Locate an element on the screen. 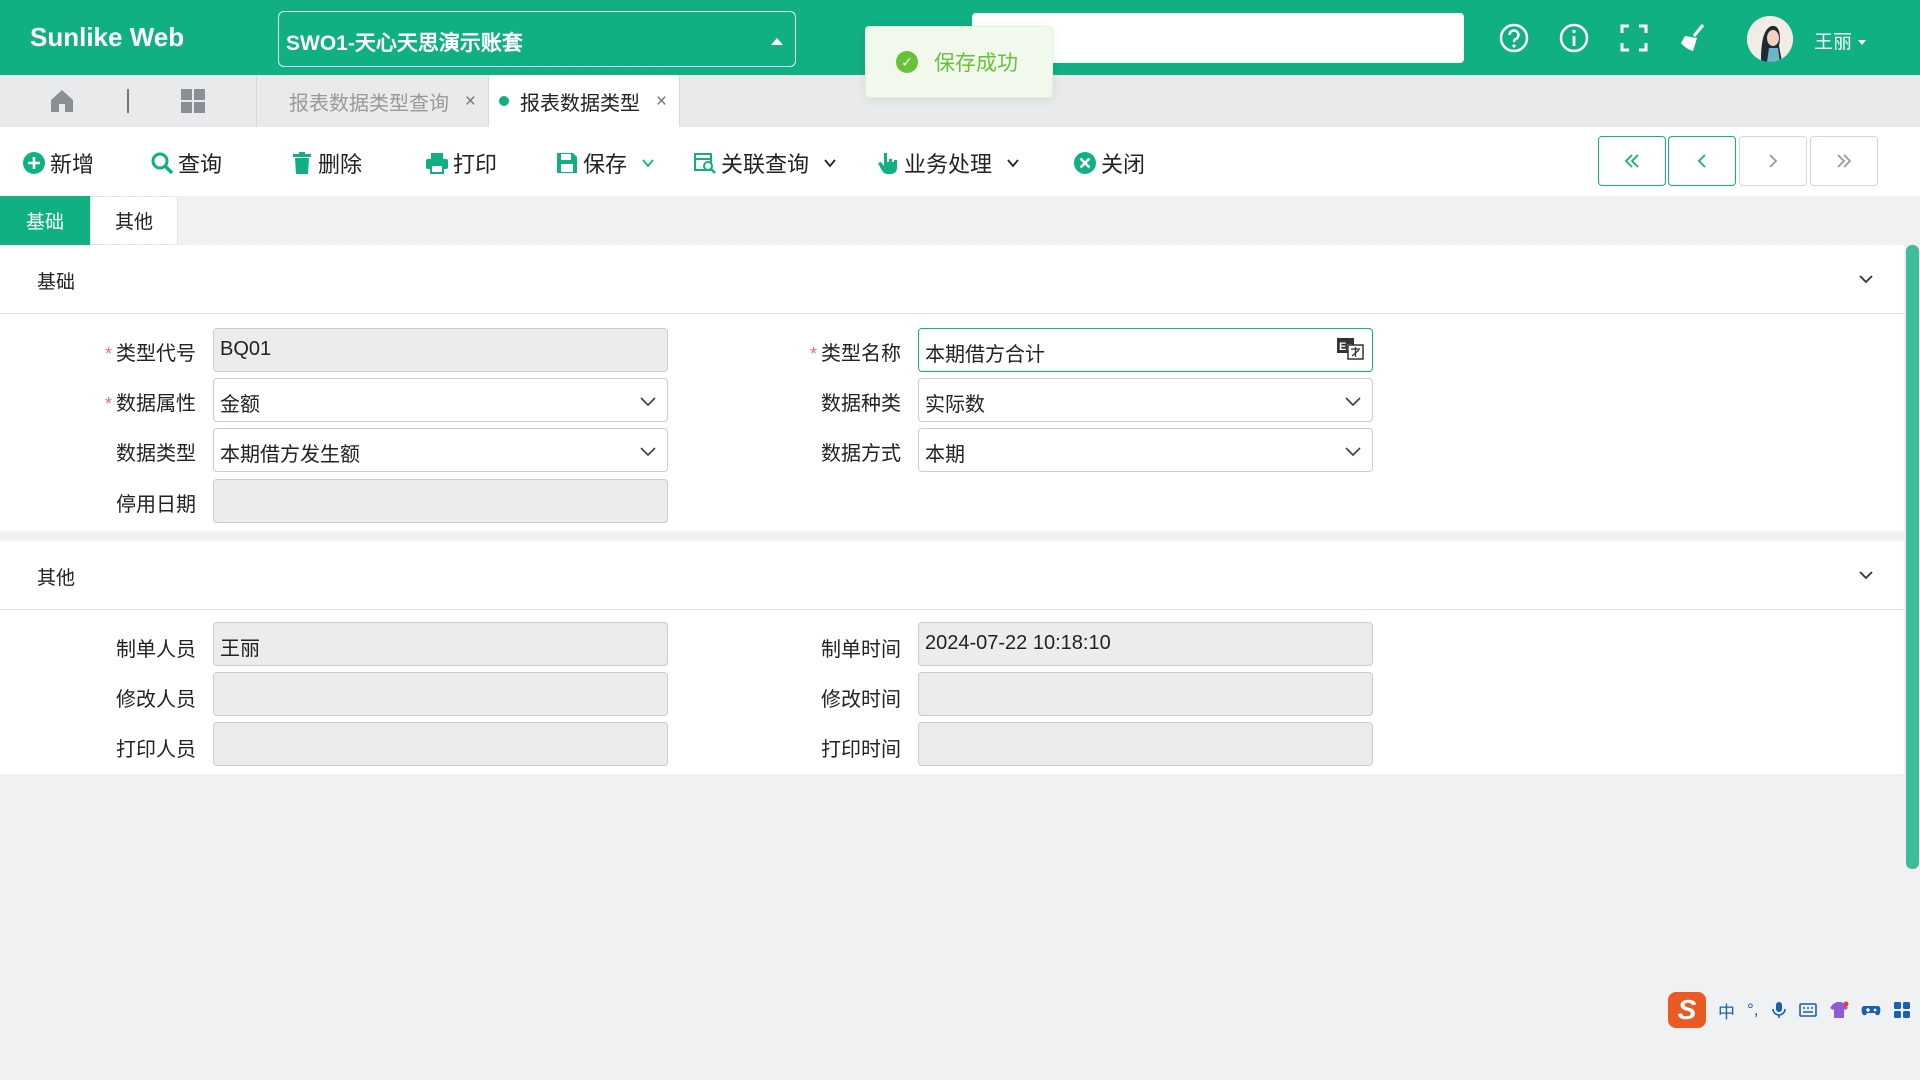 Image resolution: width=1920 pixels, height=1080 pixels. data-type-select: 本期借方发生额 is located at coordinates (440, 450).